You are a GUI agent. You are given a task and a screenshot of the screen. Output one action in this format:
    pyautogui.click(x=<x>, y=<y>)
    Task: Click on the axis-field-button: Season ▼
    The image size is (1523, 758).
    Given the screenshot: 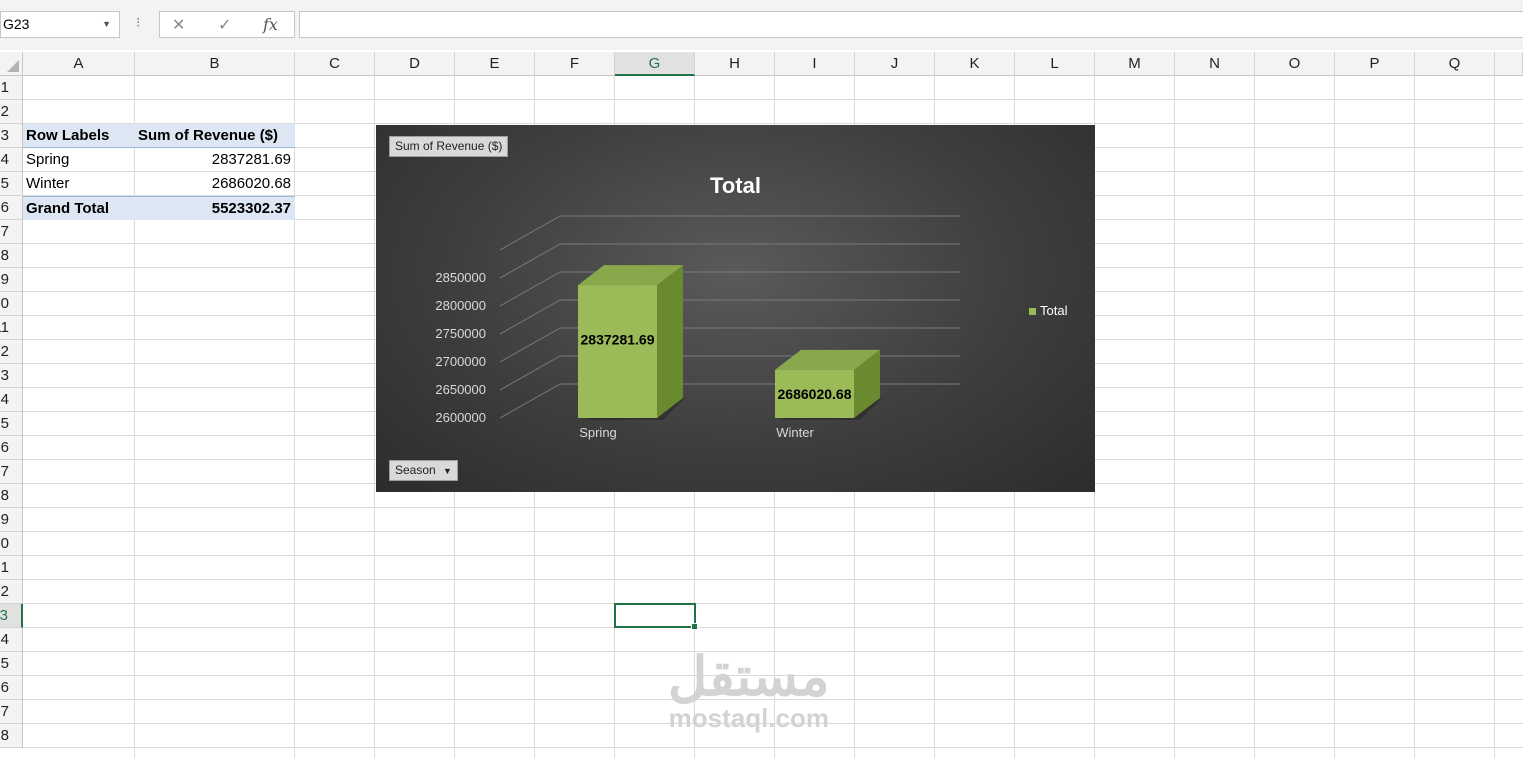 What is the action you would take?
    pyautogui.click(x=423, y=470)
    